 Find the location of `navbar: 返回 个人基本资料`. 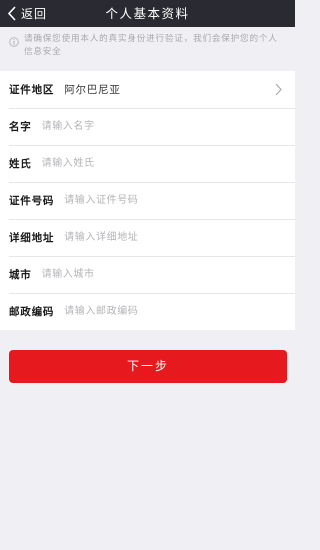

navbar: 返回 个人基本资料 is located at coordinates (147, 13).